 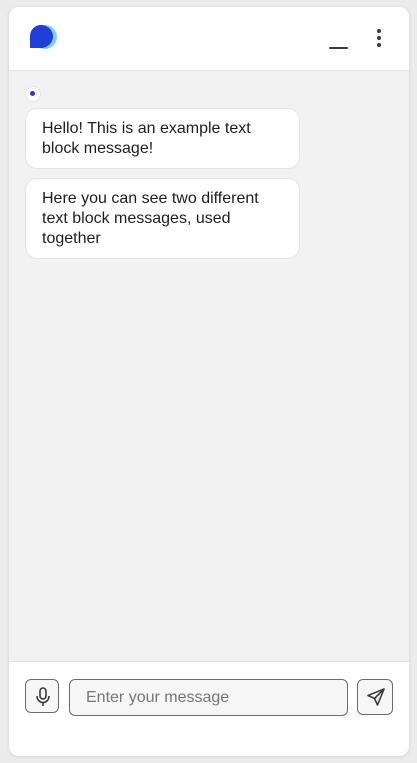 What do you see at coordinates (43, 37) in the screenshot?
I see `chat-bubble-logo-icon` at bounding box center [43, 37].